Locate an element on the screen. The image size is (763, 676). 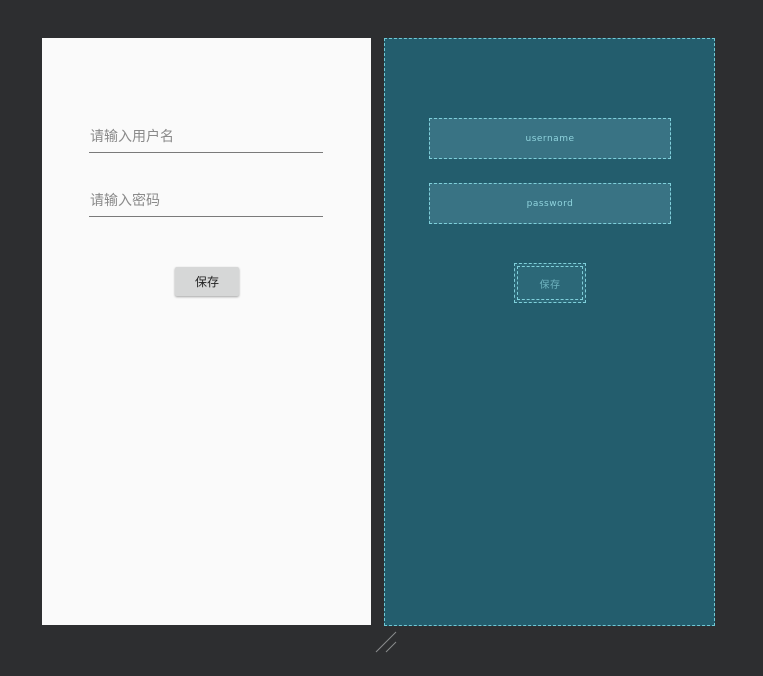
blueprint-password-label: password is located at coordinates (550, 203).